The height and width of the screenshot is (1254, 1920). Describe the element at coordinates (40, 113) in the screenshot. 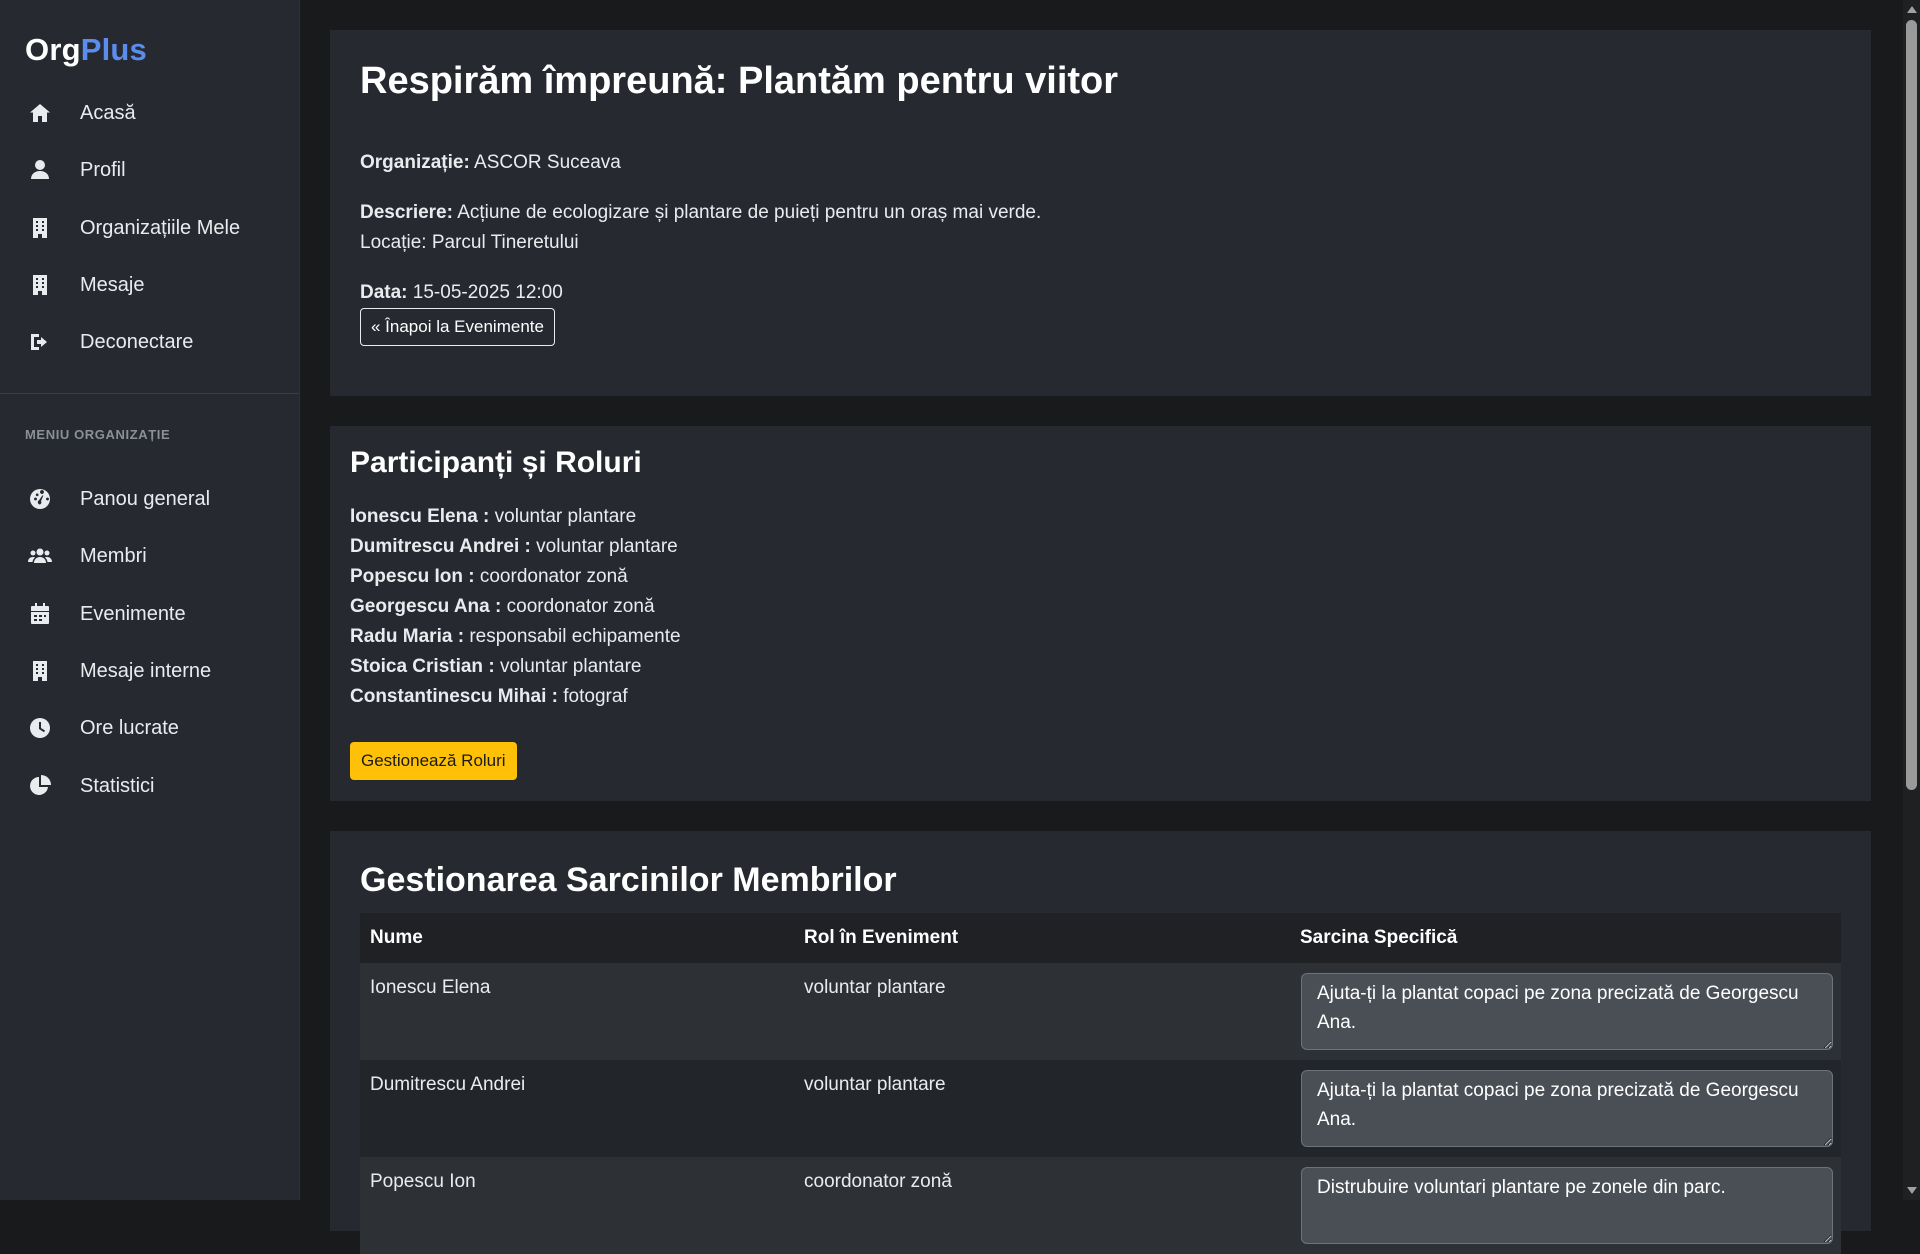

I see `home-icon` at that location.